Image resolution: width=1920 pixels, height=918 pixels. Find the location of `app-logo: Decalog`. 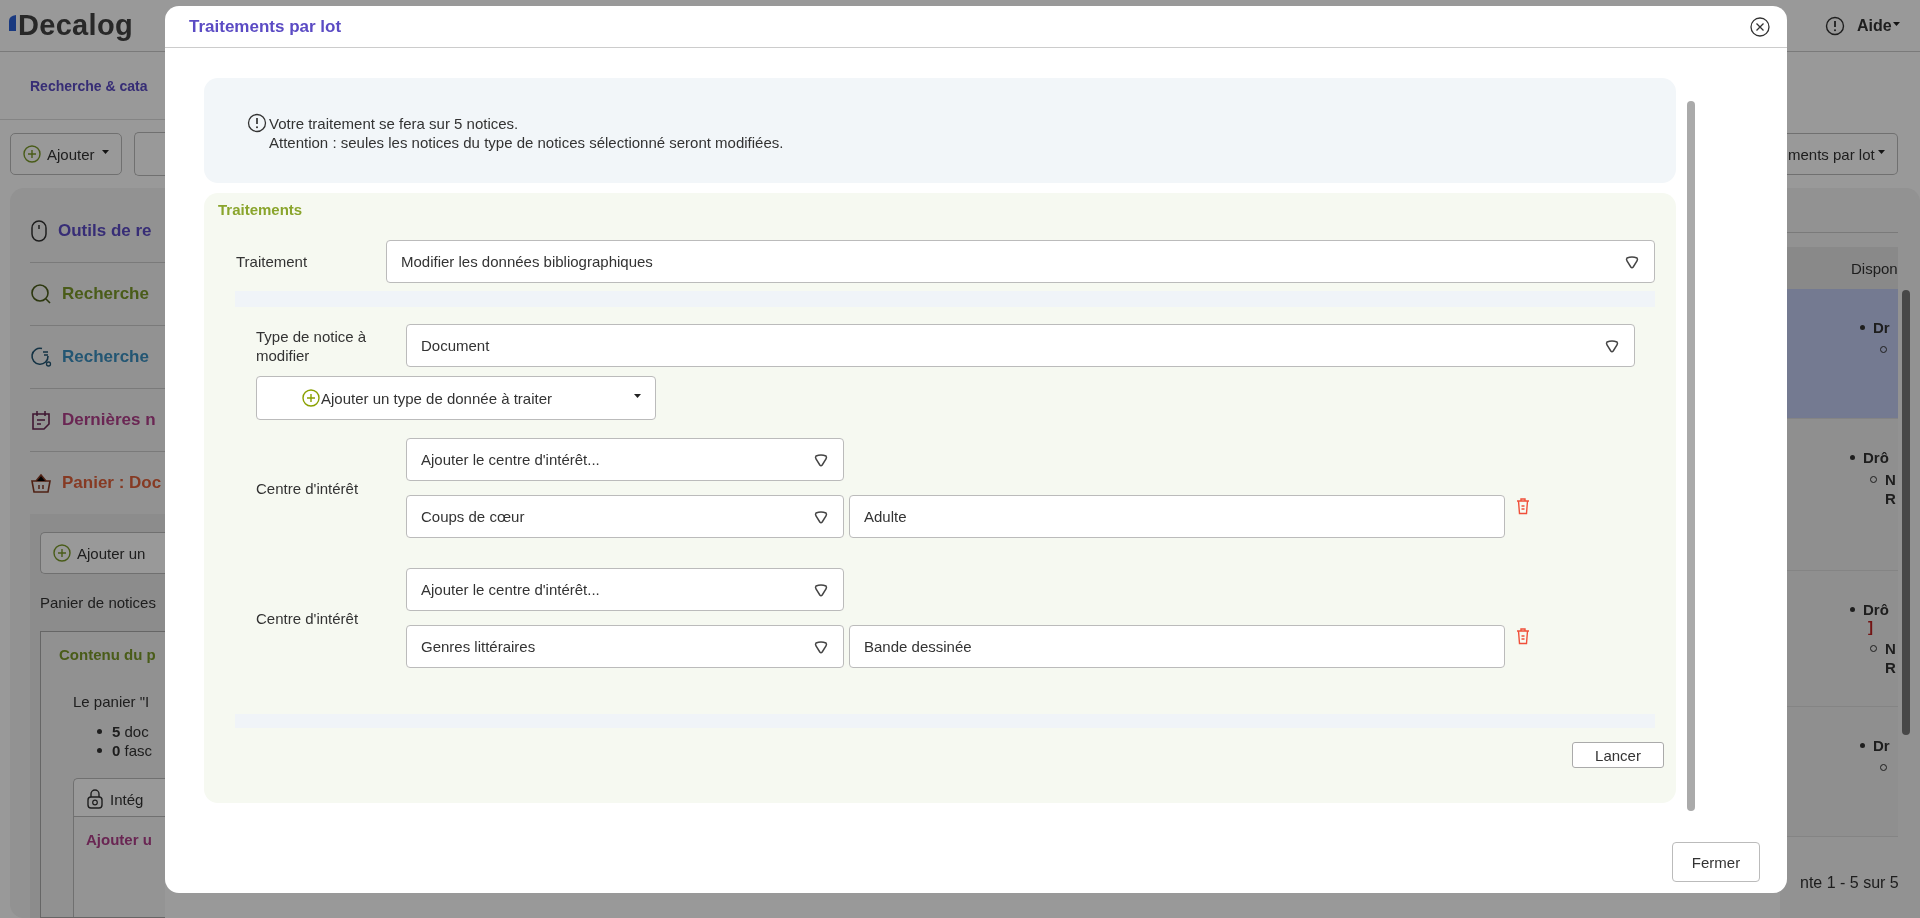

app-logo: Decalog is located at coordinates (75, 25).